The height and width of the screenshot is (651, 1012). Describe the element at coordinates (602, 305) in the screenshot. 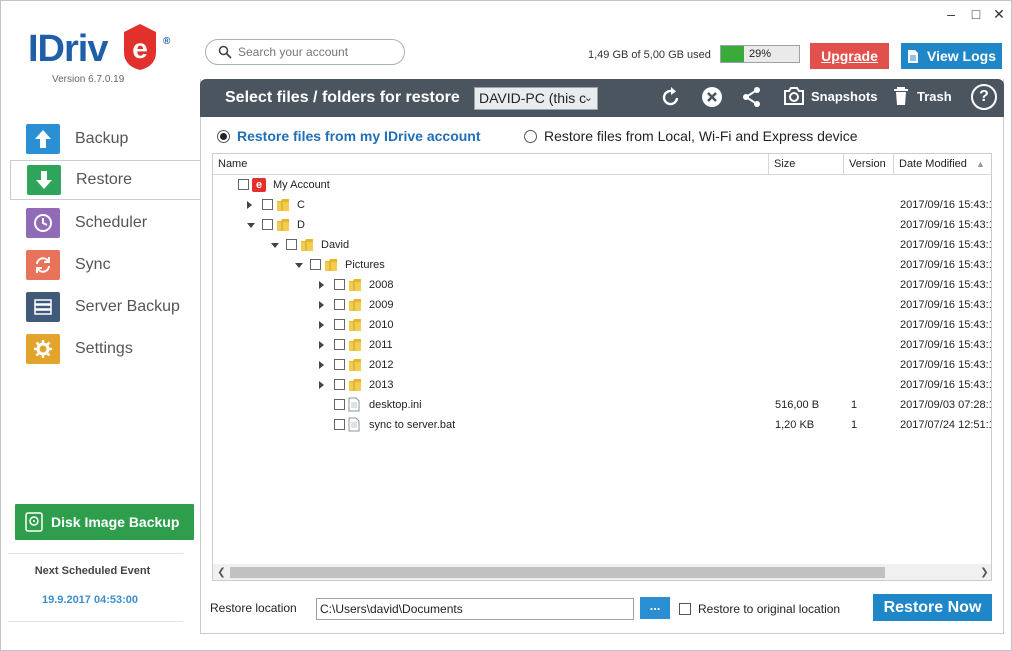

I see `table-row: 2009 2017/09/16 15:43:1` at that location.